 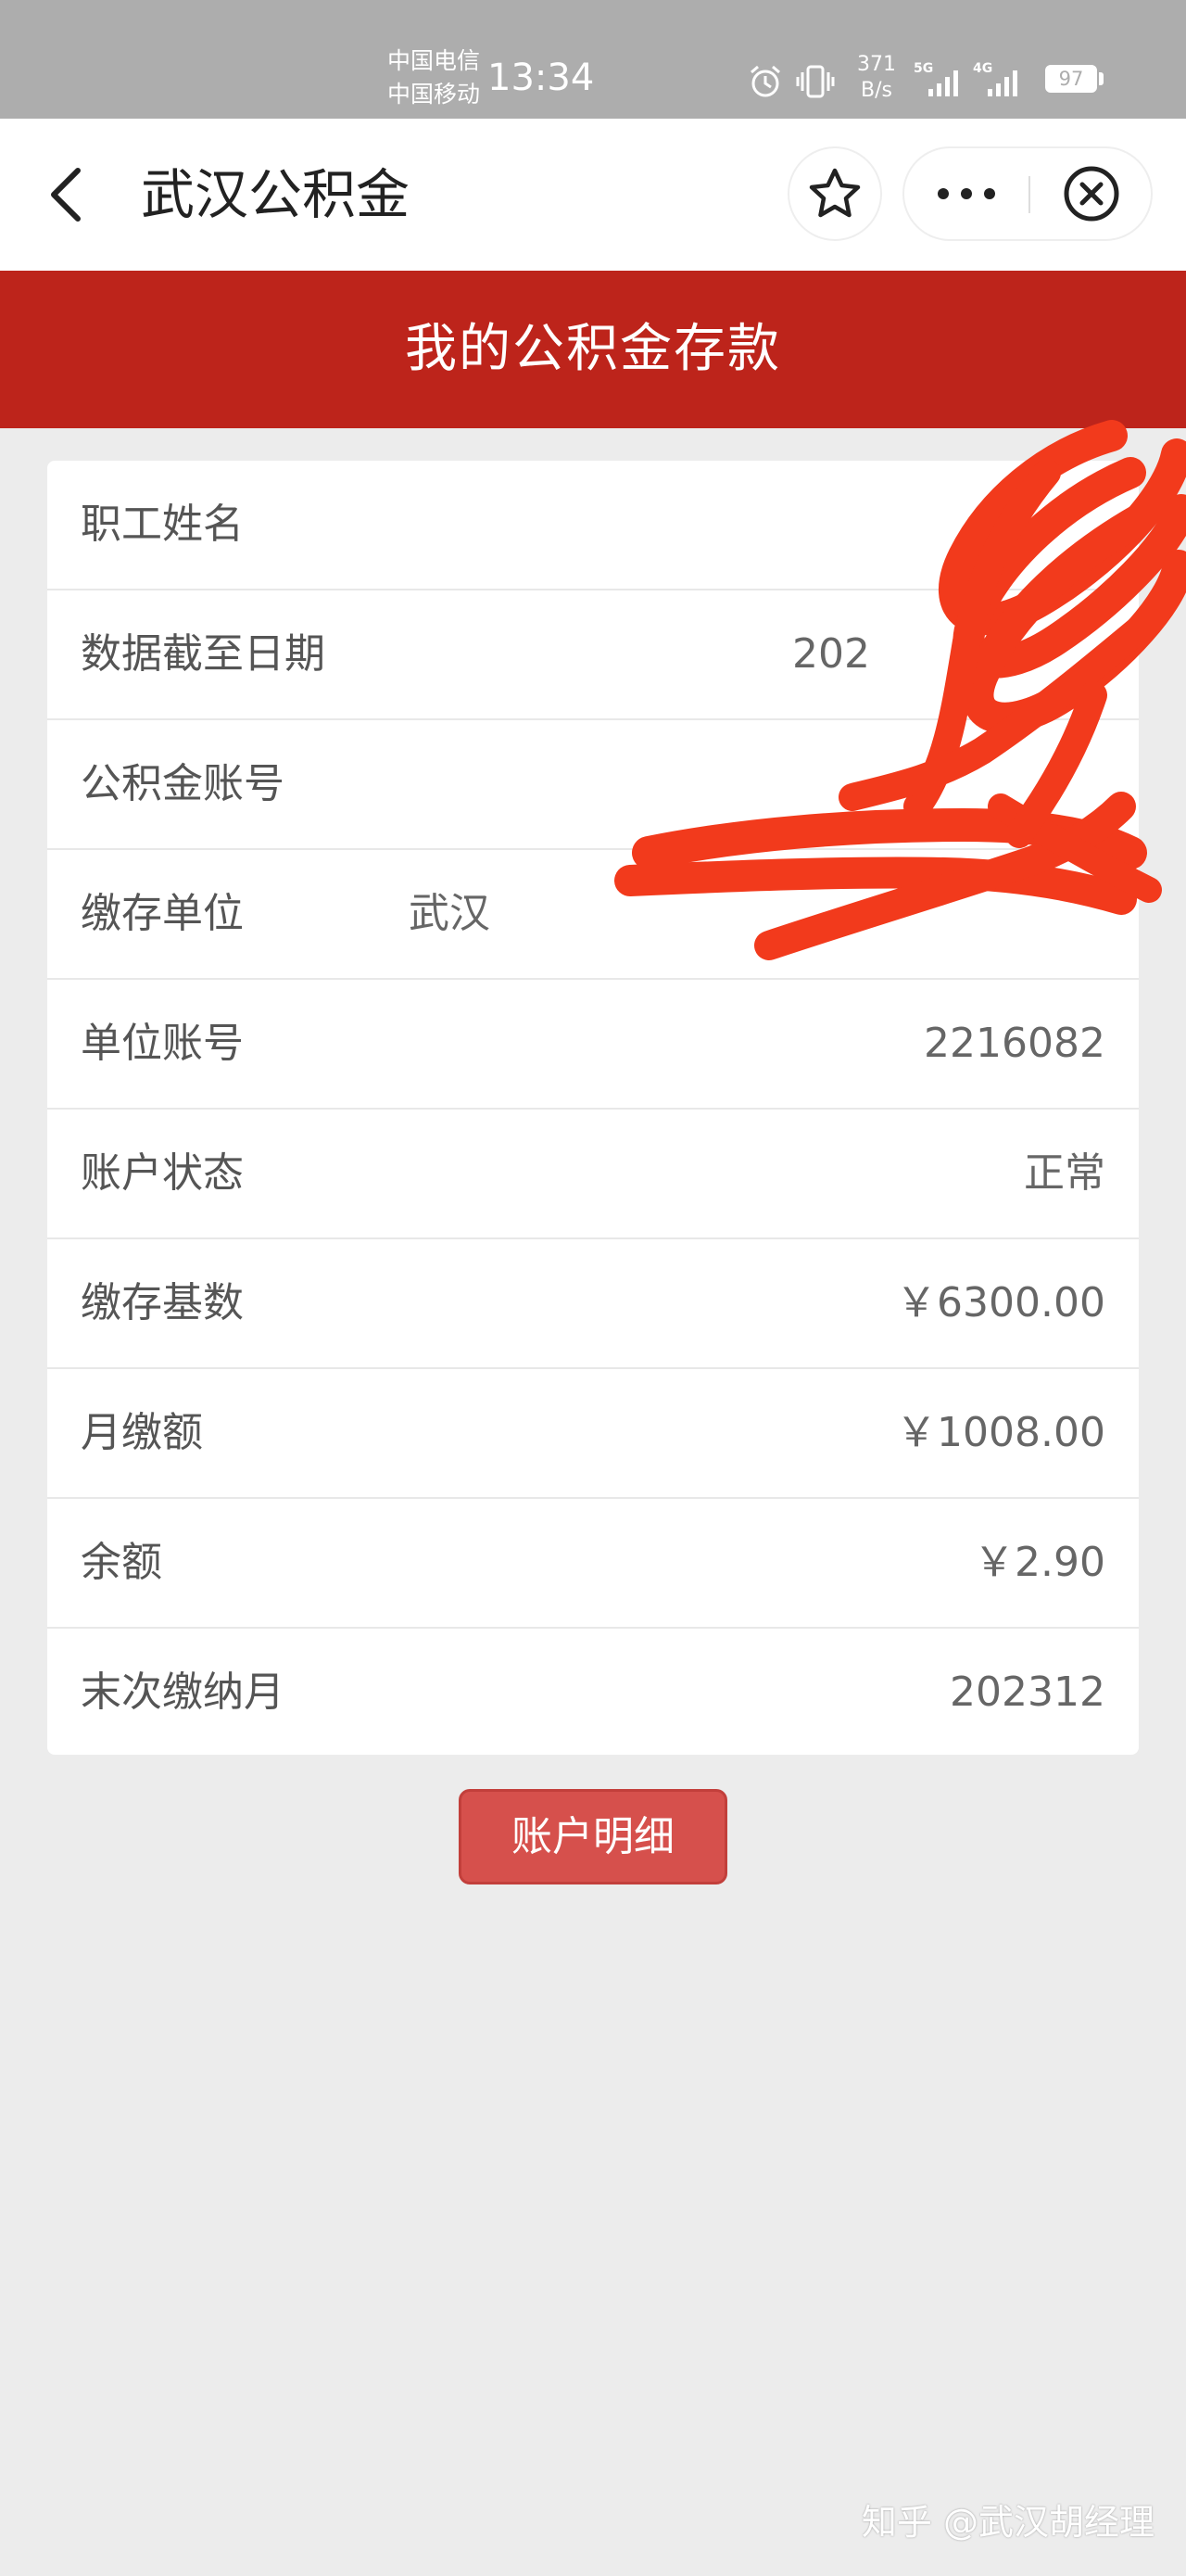 What do you see at coordinates (449, 913) in the screenshot?
I see `row-value: 武汉` at bounding box center [449, 913].